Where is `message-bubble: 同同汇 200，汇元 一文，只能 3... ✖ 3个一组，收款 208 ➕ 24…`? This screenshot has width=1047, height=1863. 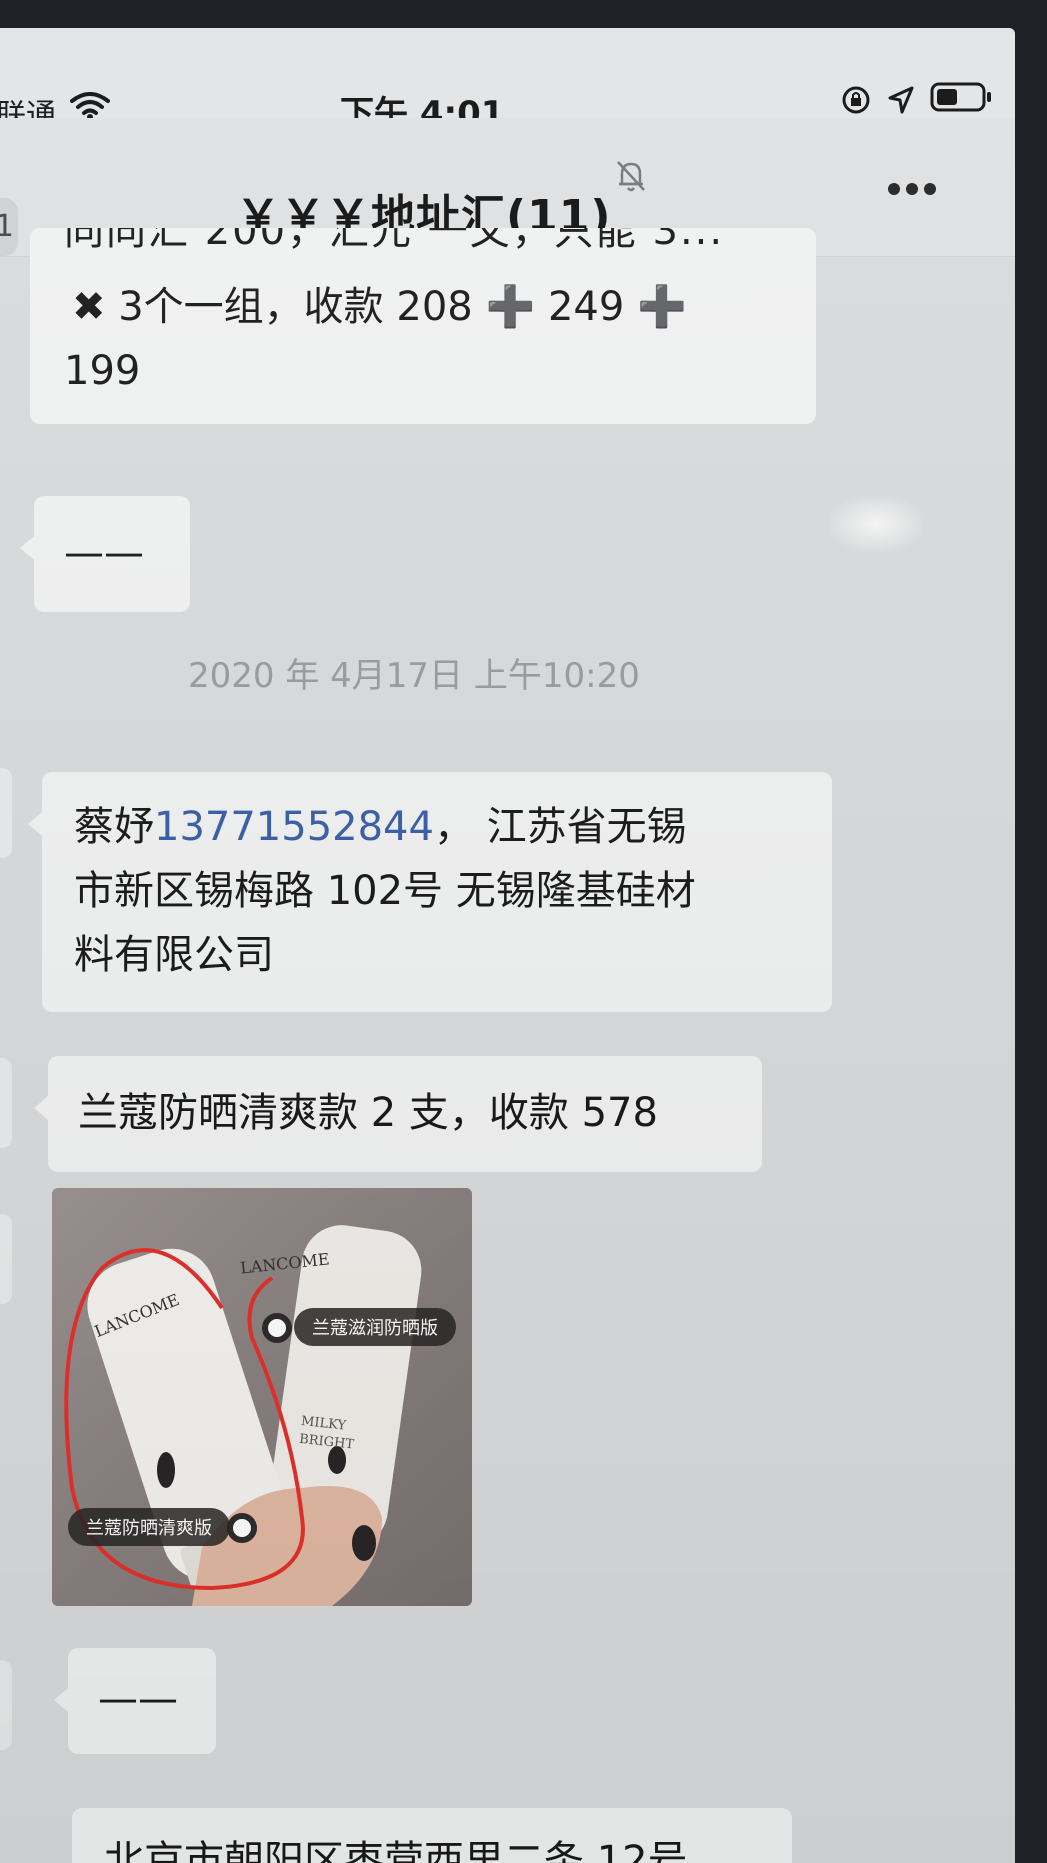 message-bubble: 同同汇 200，汇元 一文，只能 3... ✖ 3个一组，收款 208 ➕ 24… is located at coordinates (423, 326).